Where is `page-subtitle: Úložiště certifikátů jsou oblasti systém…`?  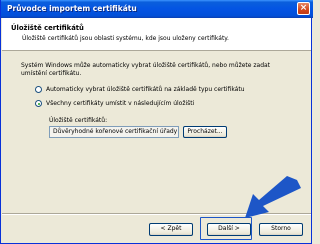
page-subtitle: Úložiště certifikátů jsou oblasti systém… is located at coordinates (125, 38).